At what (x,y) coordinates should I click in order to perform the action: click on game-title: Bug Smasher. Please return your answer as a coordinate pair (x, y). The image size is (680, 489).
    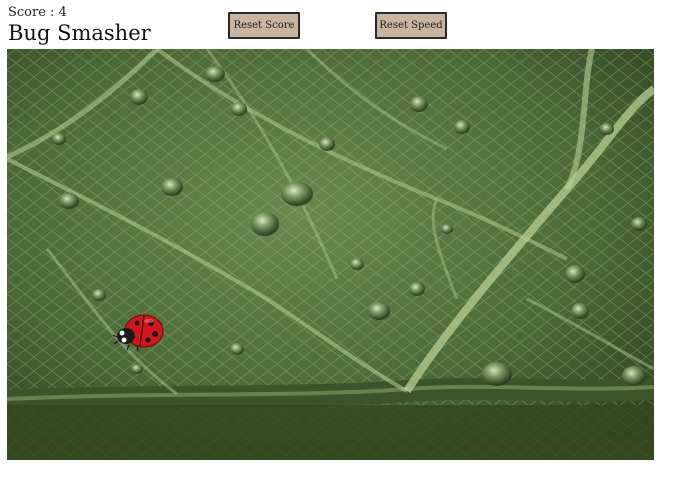
    Looking at the image, I should click on (79, 33).